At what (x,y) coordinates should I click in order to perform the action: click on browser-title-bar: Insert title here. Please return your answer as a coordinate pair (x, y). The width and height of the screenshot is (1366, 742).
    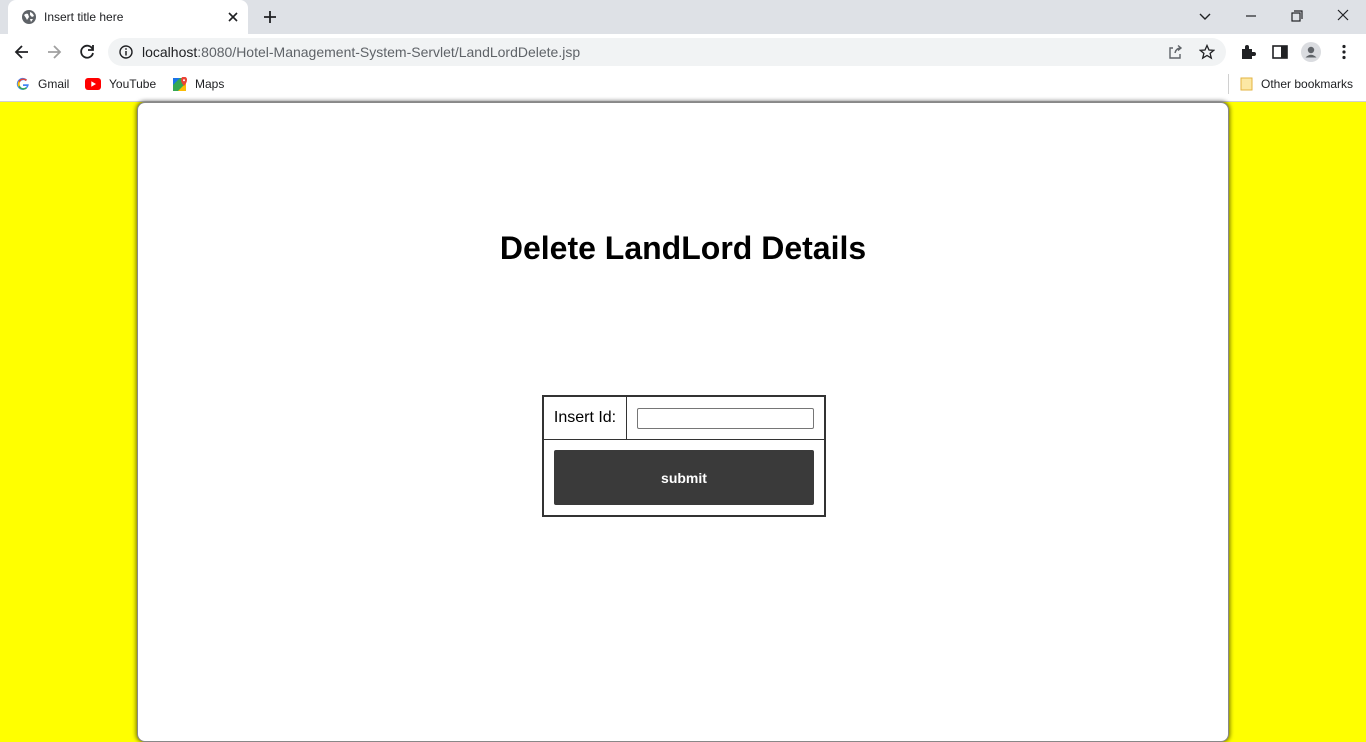
    Looking at the image, I should click on (683, 17).